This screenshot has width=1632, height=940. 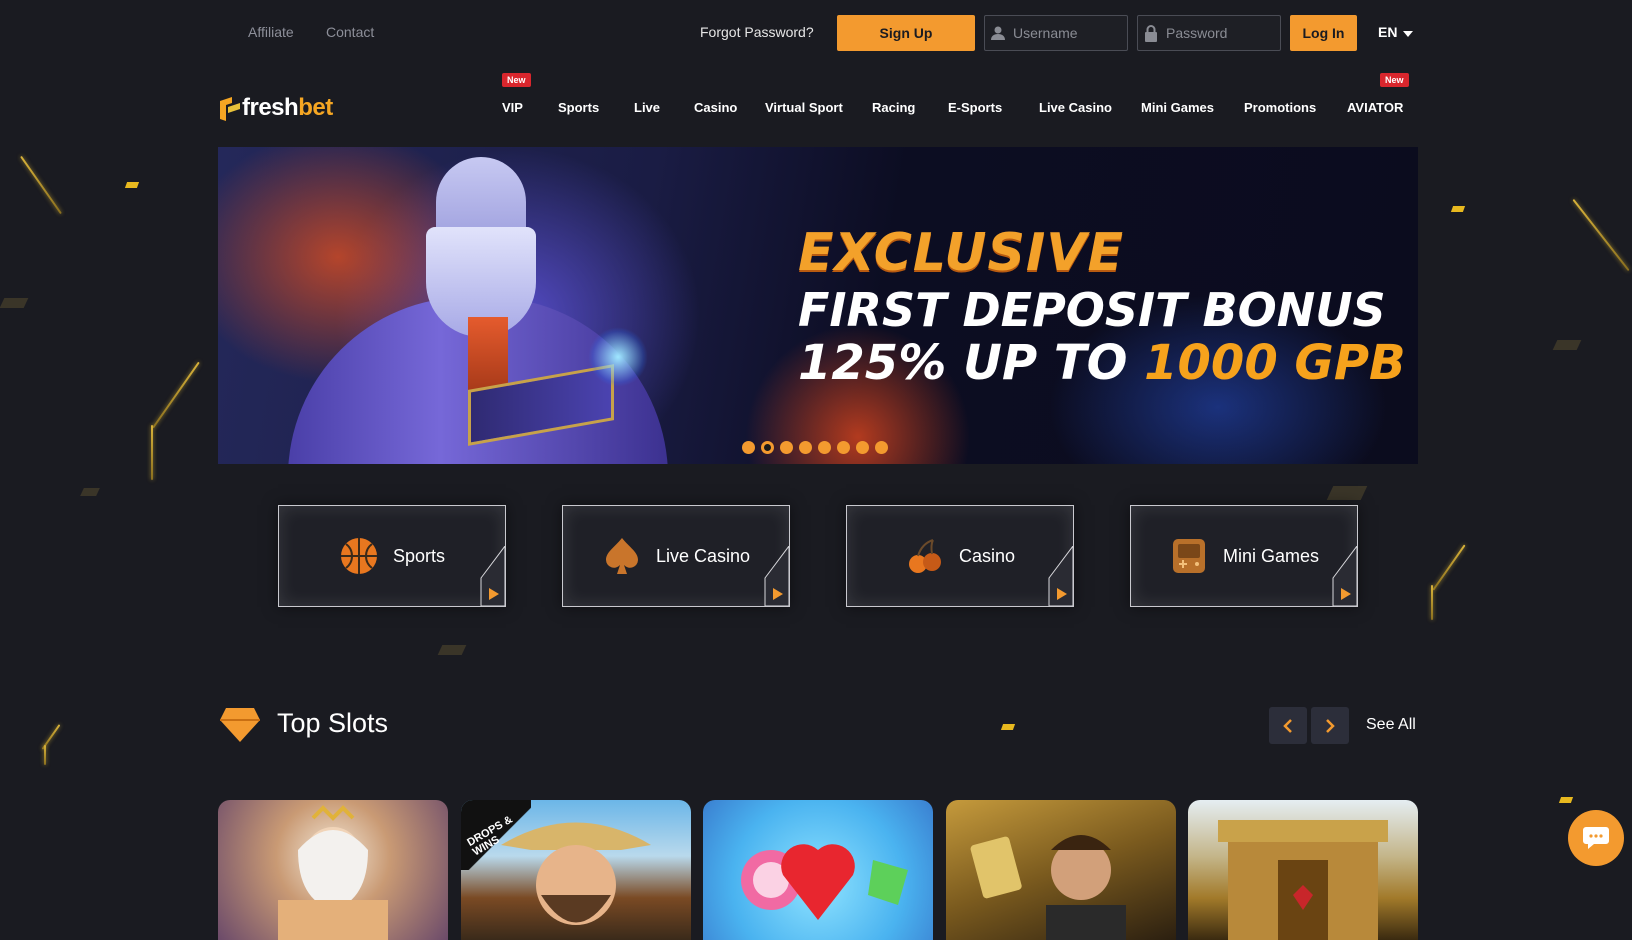 I want to click on language-label: EN, so click(x=1388, y=32).